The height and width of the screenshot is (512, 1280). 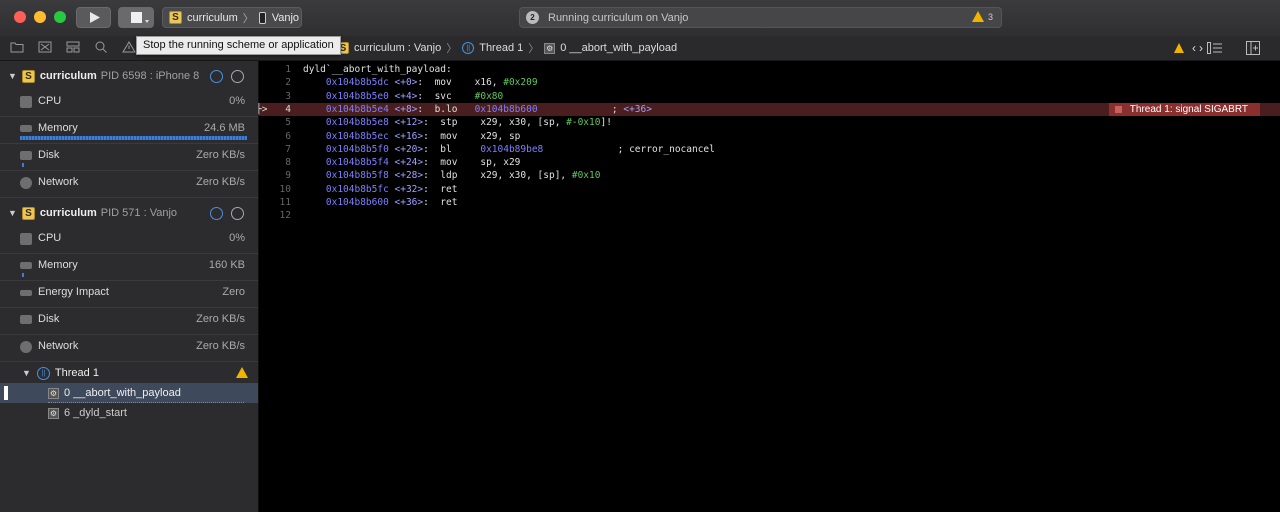 I want to click on code-line: 1 dyld`__abort_with_payload:, so click(x=769, y=69).